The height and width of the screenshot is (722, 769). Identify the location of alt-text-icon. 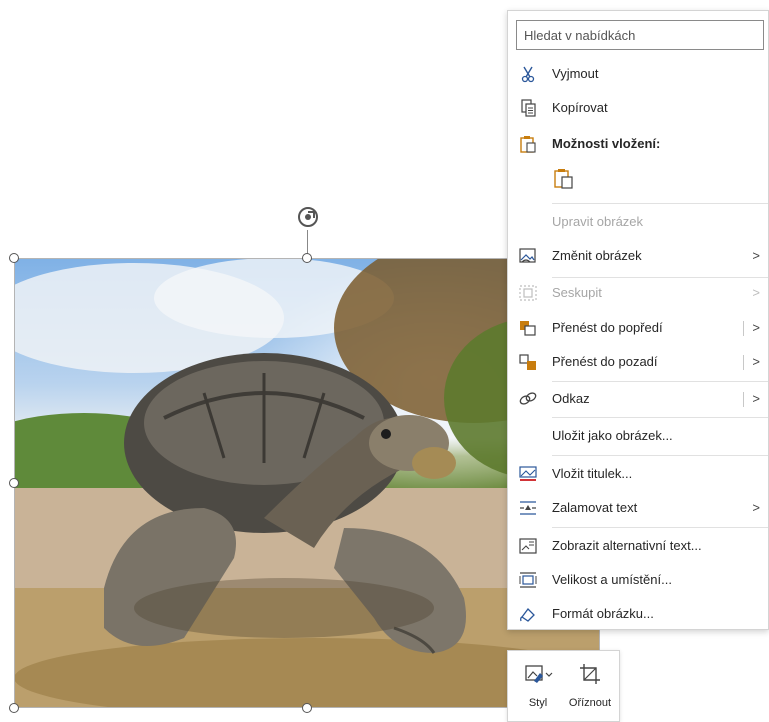
(528, 546).